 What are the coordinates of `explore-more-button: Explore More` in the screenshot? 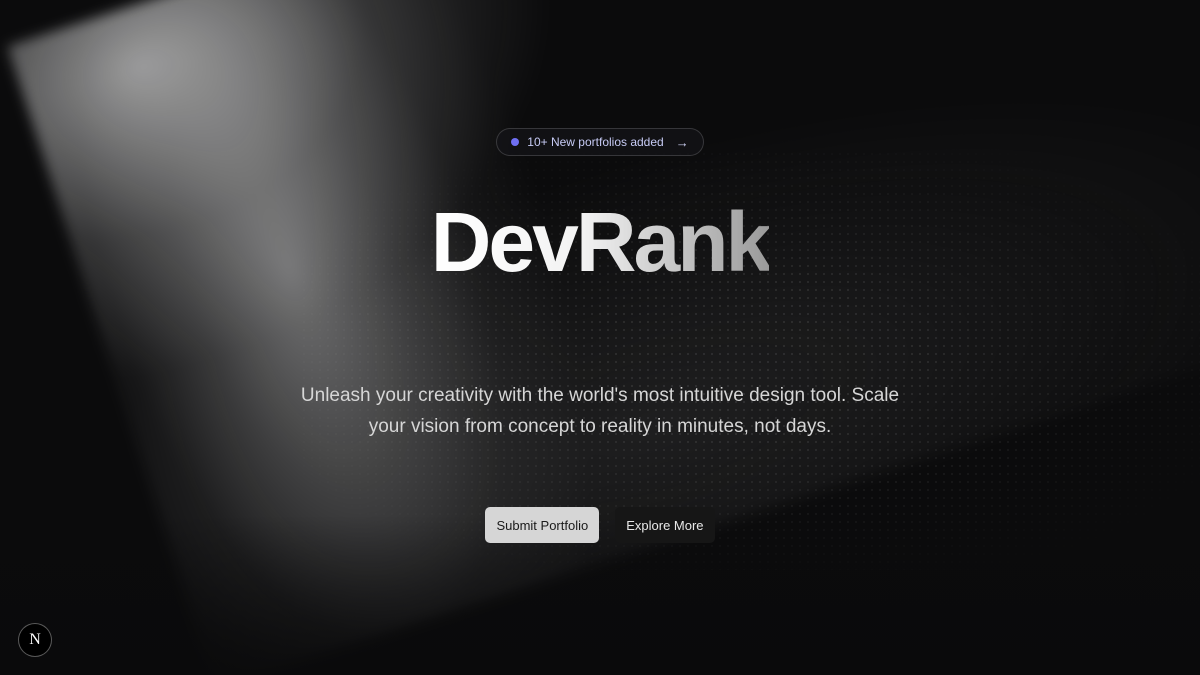 It's located at (665, 525).